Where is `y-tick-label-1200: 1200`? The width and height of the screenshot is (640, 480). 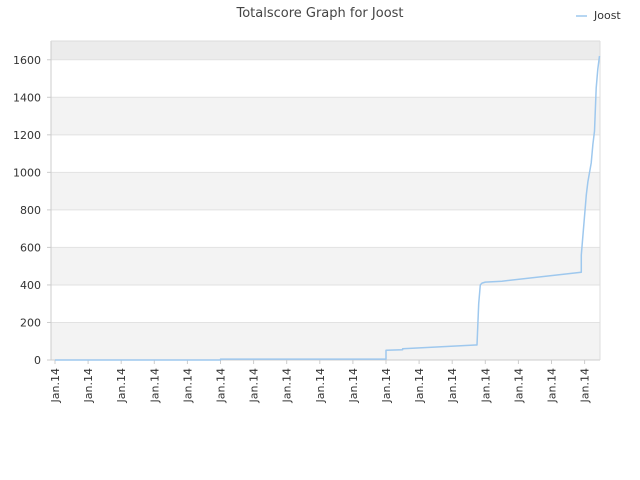
y-tick-label-1200: 1200 is located at coordinates (27, 135).